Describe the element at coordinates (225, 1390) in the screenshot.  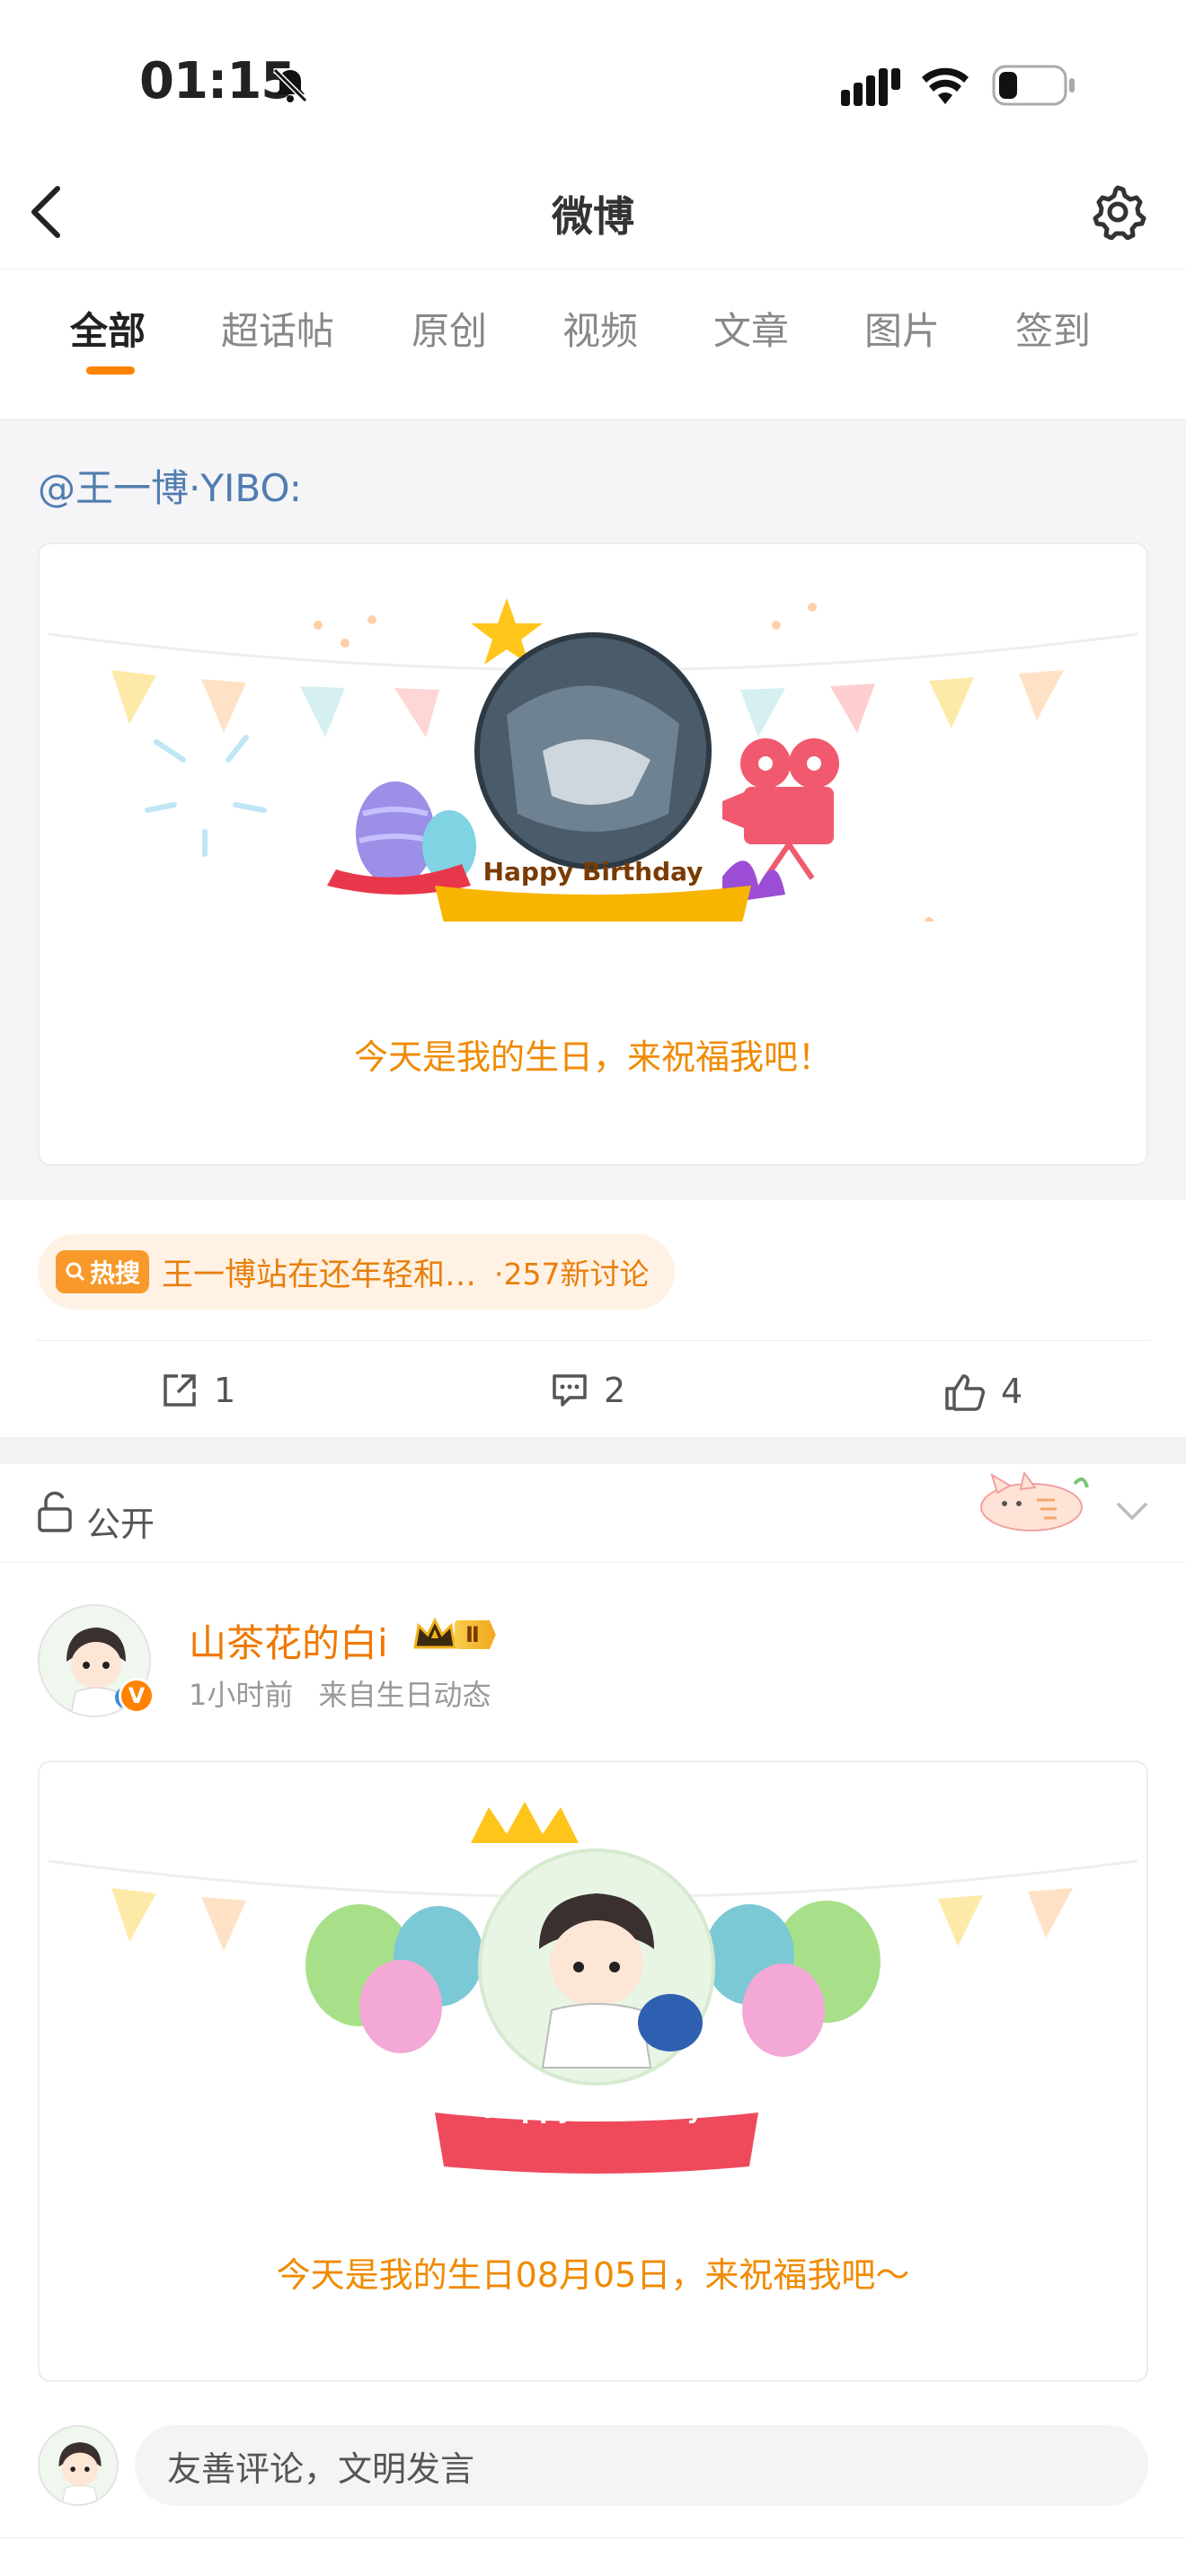
I see `repost-count: 1` at that location.